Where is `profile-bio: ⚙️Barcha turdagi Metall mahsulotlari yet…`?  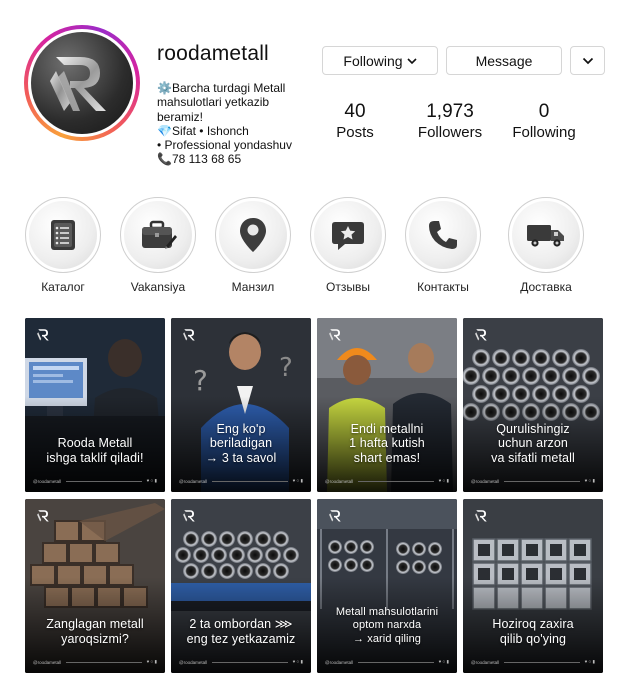 profile-bio: ⚙️Barcha turdagi Metall mahsulotlari yet… is located at coordinates (237, 124).